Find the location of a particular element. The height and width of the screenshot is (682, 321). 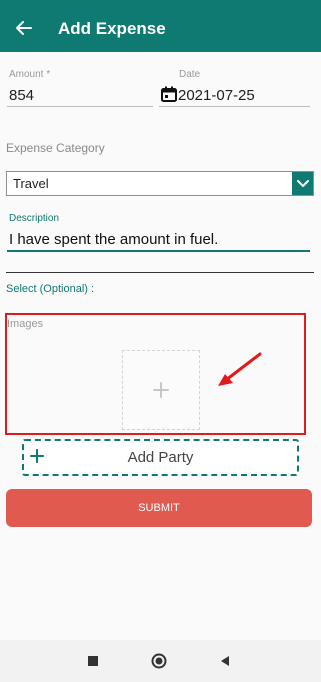

calendar-icon is located at coordinates (169, 94).